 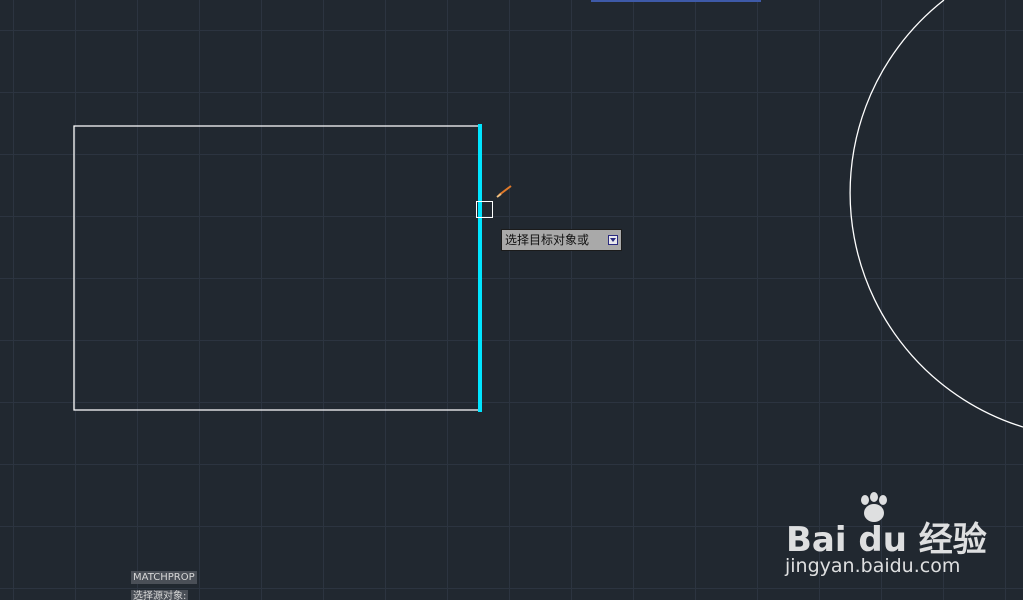 What do you see at coordinates (484, 209) in the screenshot?
I see `pickbox-cursor` at bounding box center [484, 209].